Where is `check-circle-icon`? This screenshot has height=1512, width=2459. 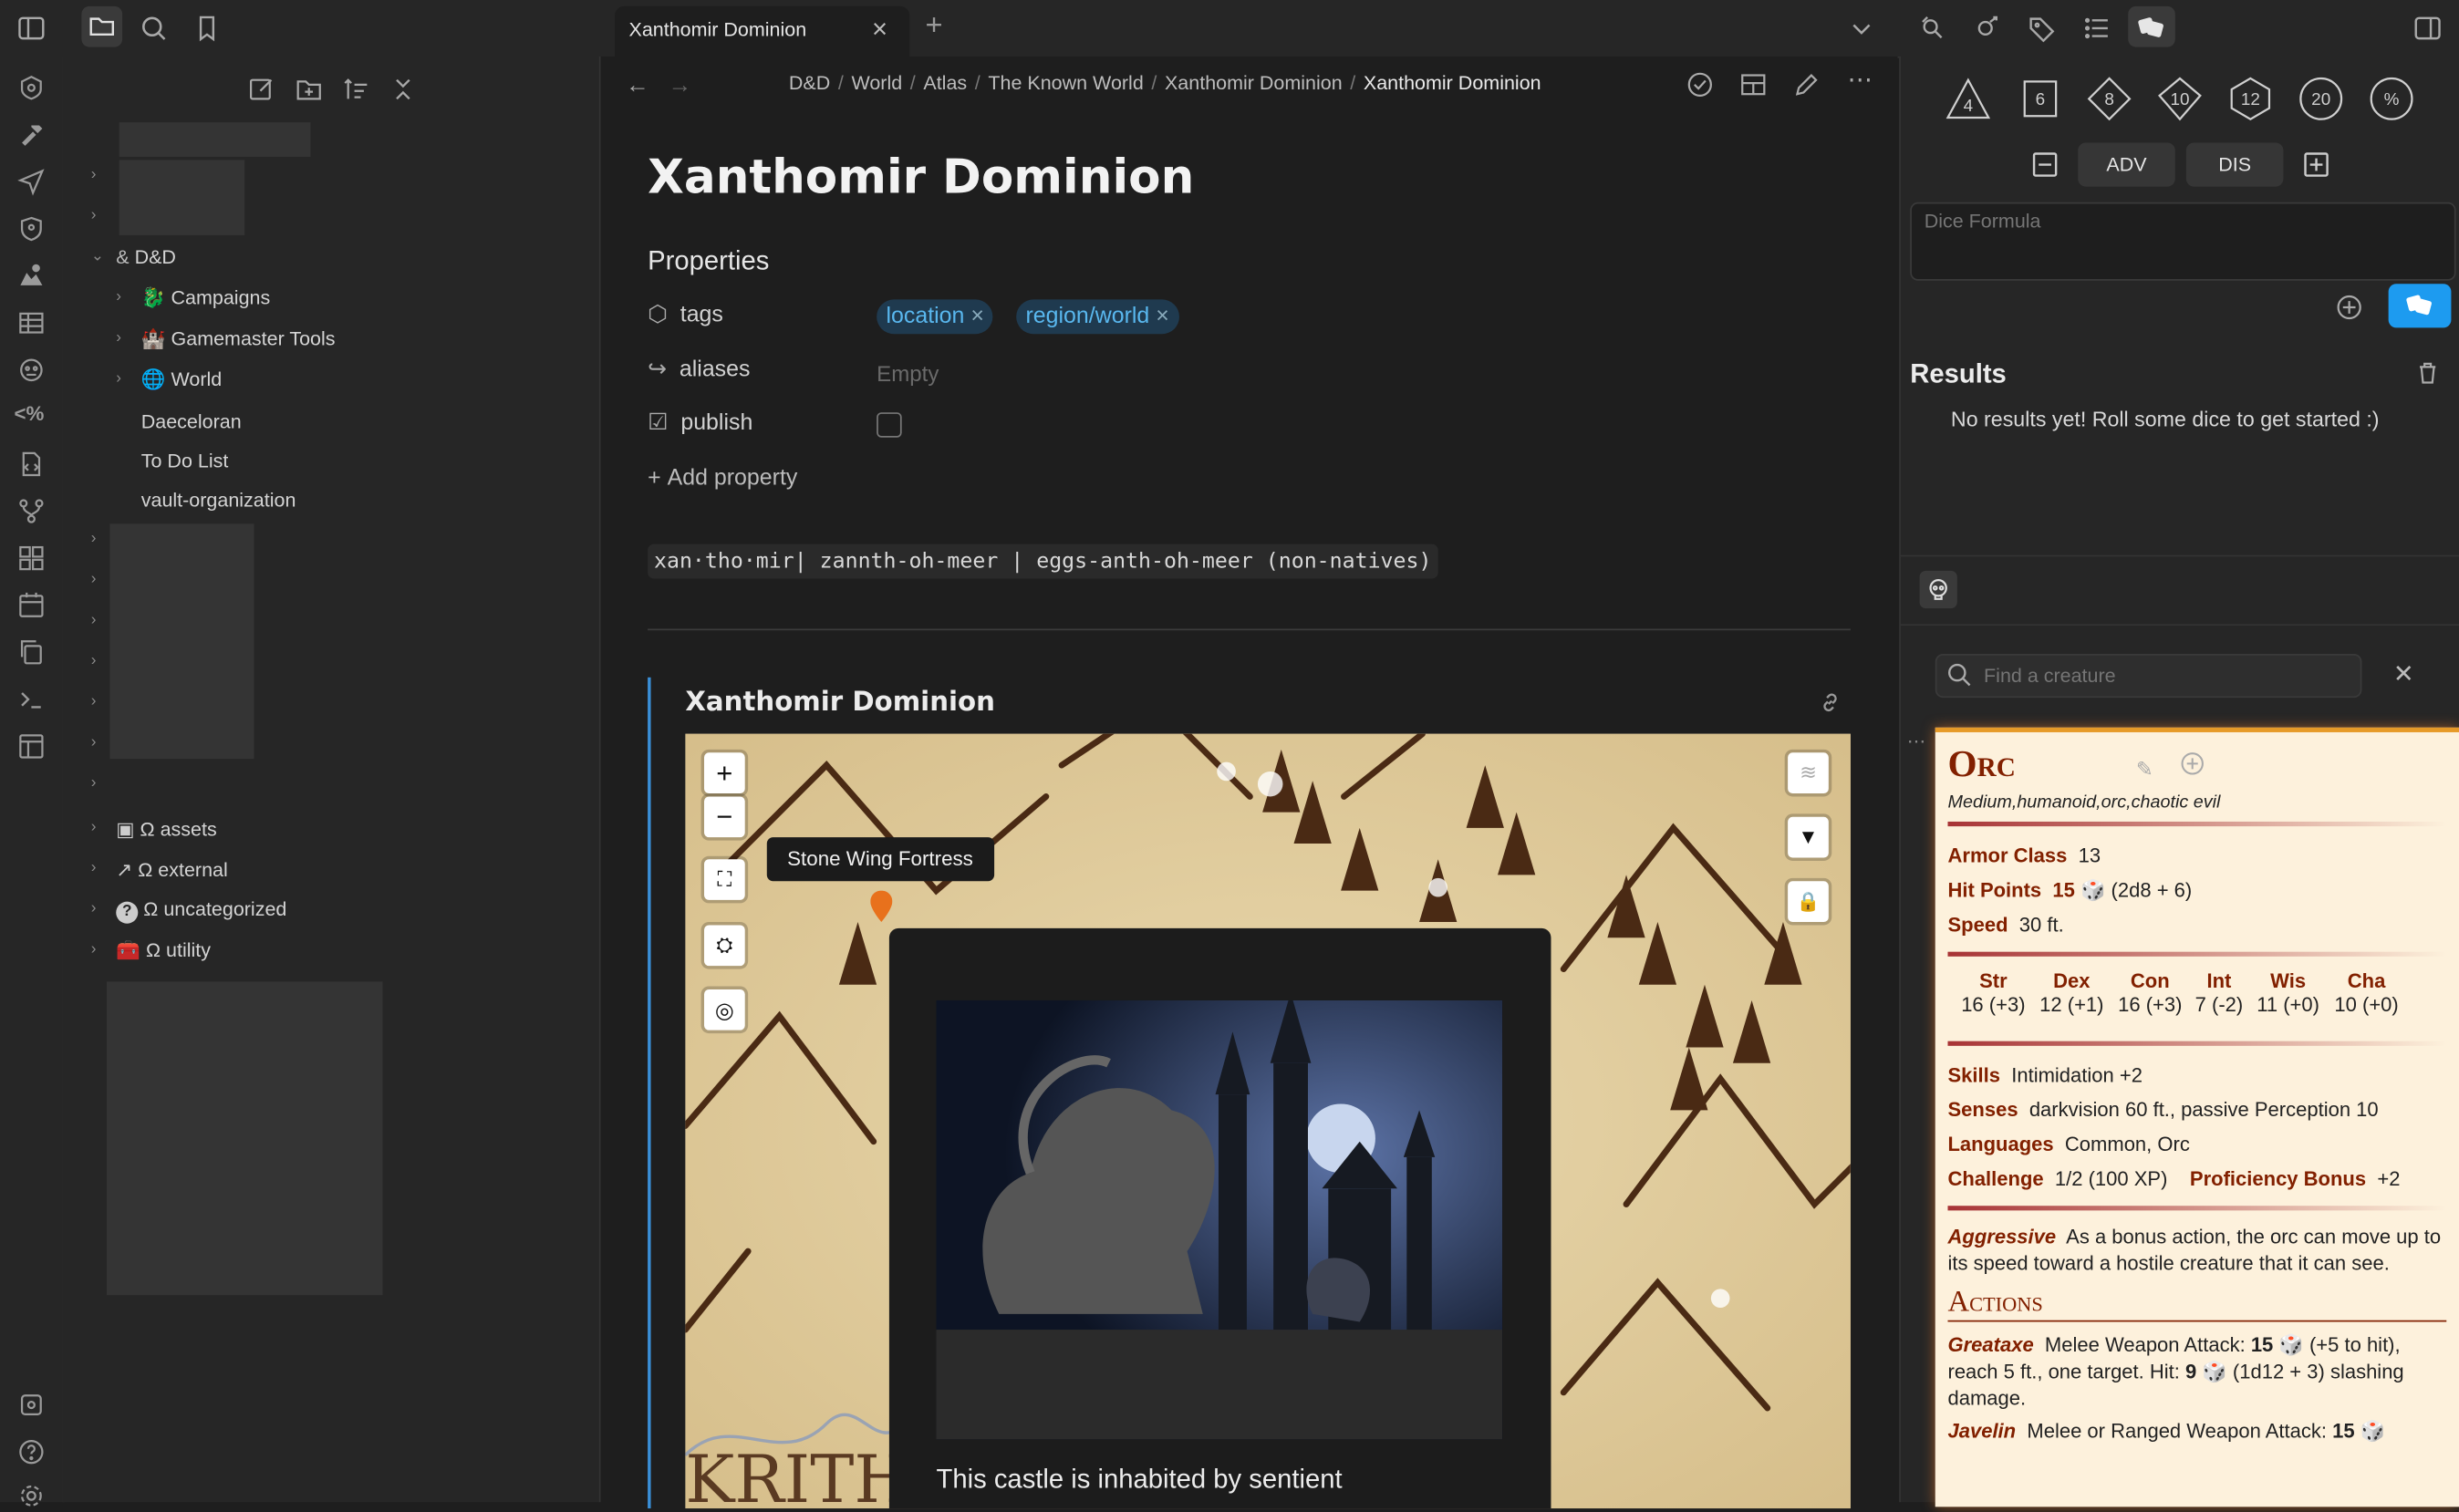 check-circle-icon is located at coordinates (1700, 84).